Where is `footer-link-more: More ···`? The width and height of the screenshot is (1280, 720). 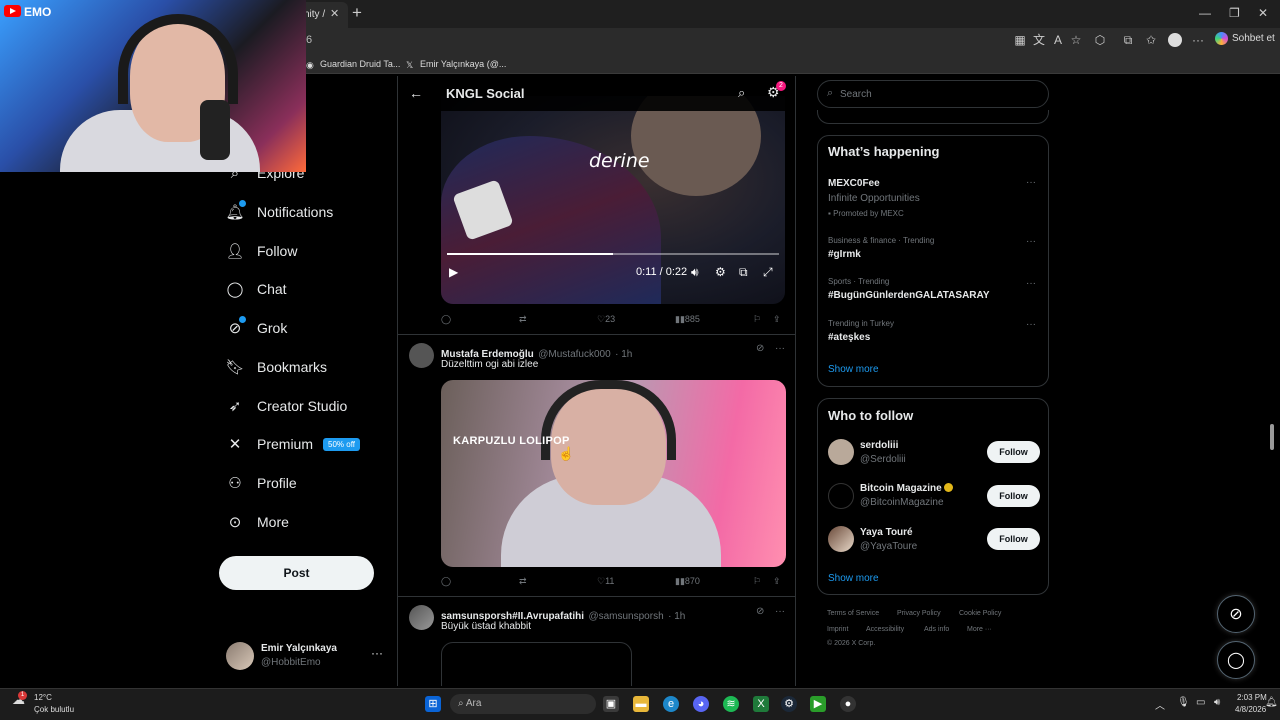 footer-link-more: More ··· is located at coordinates (979, 629).